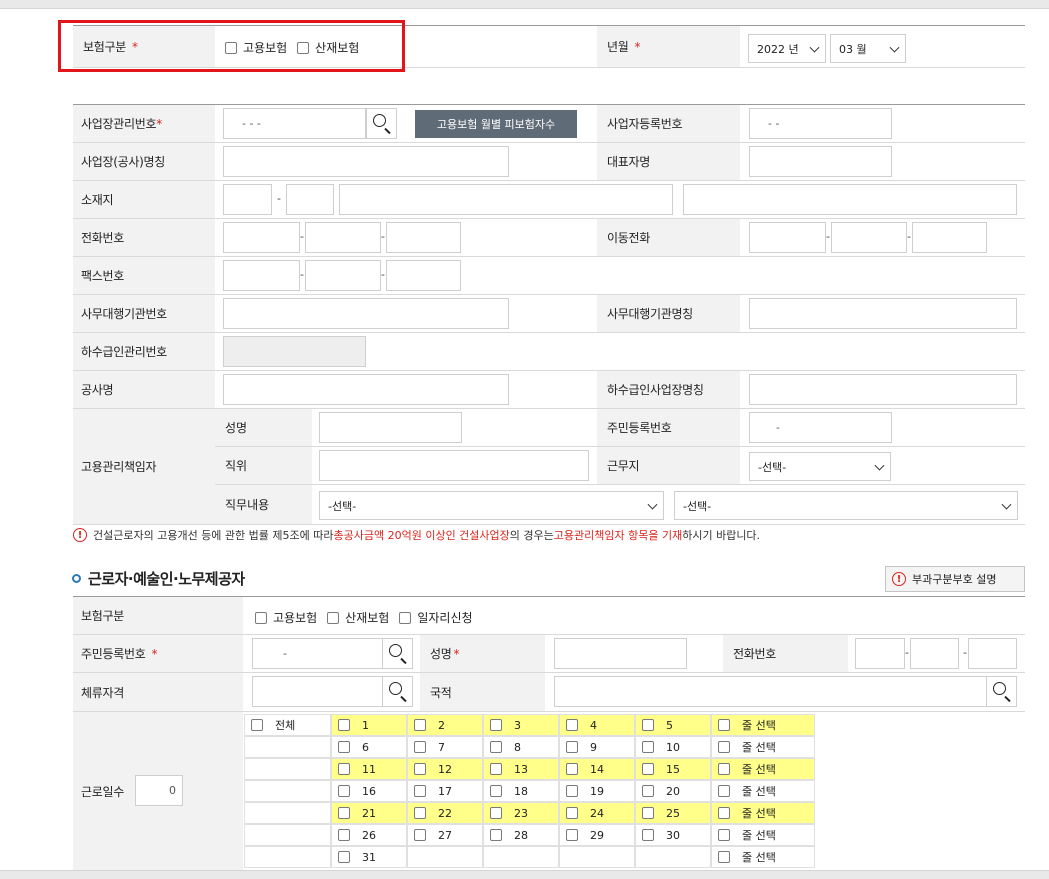 The width and height of the screenshot is (1049, 879). What do you see at coordinates (673, 835) in the screenshot?
I see `day-cell: 30` at bounding box center [673, 835].